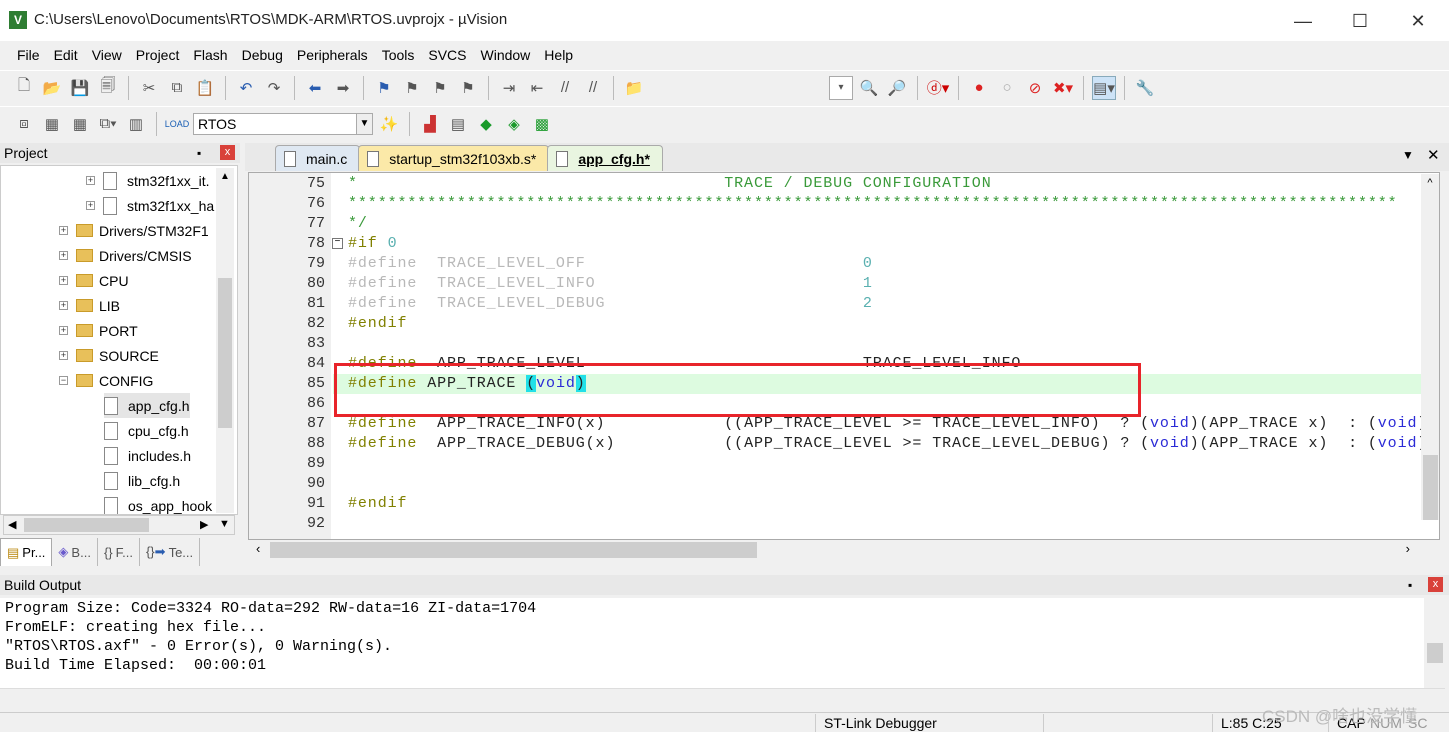 The image size is (1449, 732). Describe the element at coordinates (210, 55) in the screenshot. I see `menu-flash: Flash` at that location.